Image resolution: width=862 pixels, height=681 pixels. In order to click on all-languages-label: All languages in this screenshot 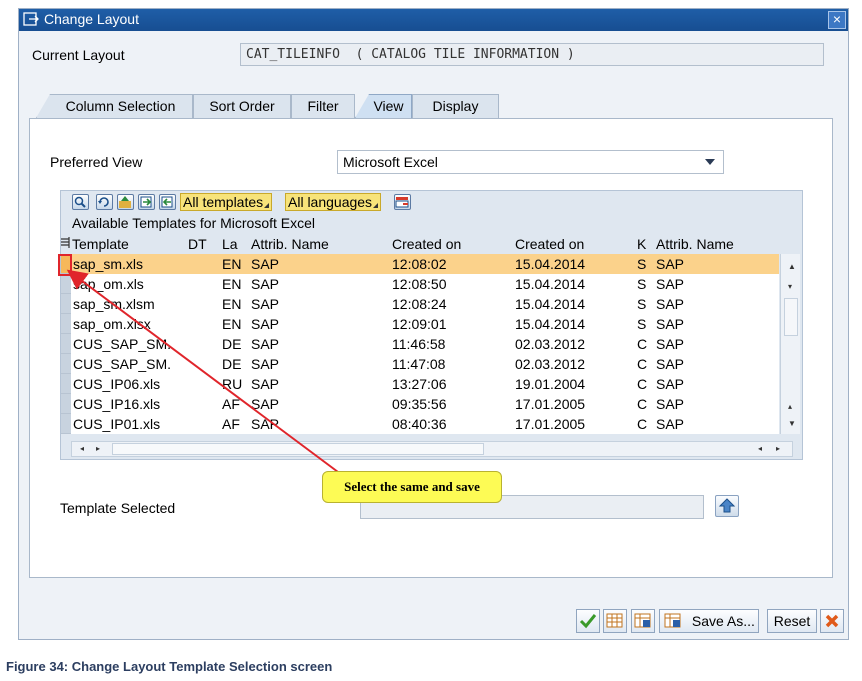, I will do `click(330, 202)`.